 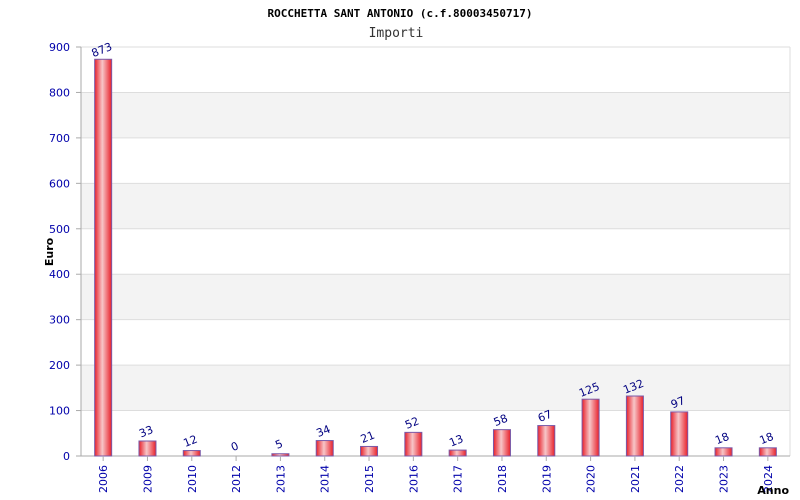 What do you see at coordinates (546, 441) in the screenshot?
I see `bar-2019` at bounding box center [546, 441].